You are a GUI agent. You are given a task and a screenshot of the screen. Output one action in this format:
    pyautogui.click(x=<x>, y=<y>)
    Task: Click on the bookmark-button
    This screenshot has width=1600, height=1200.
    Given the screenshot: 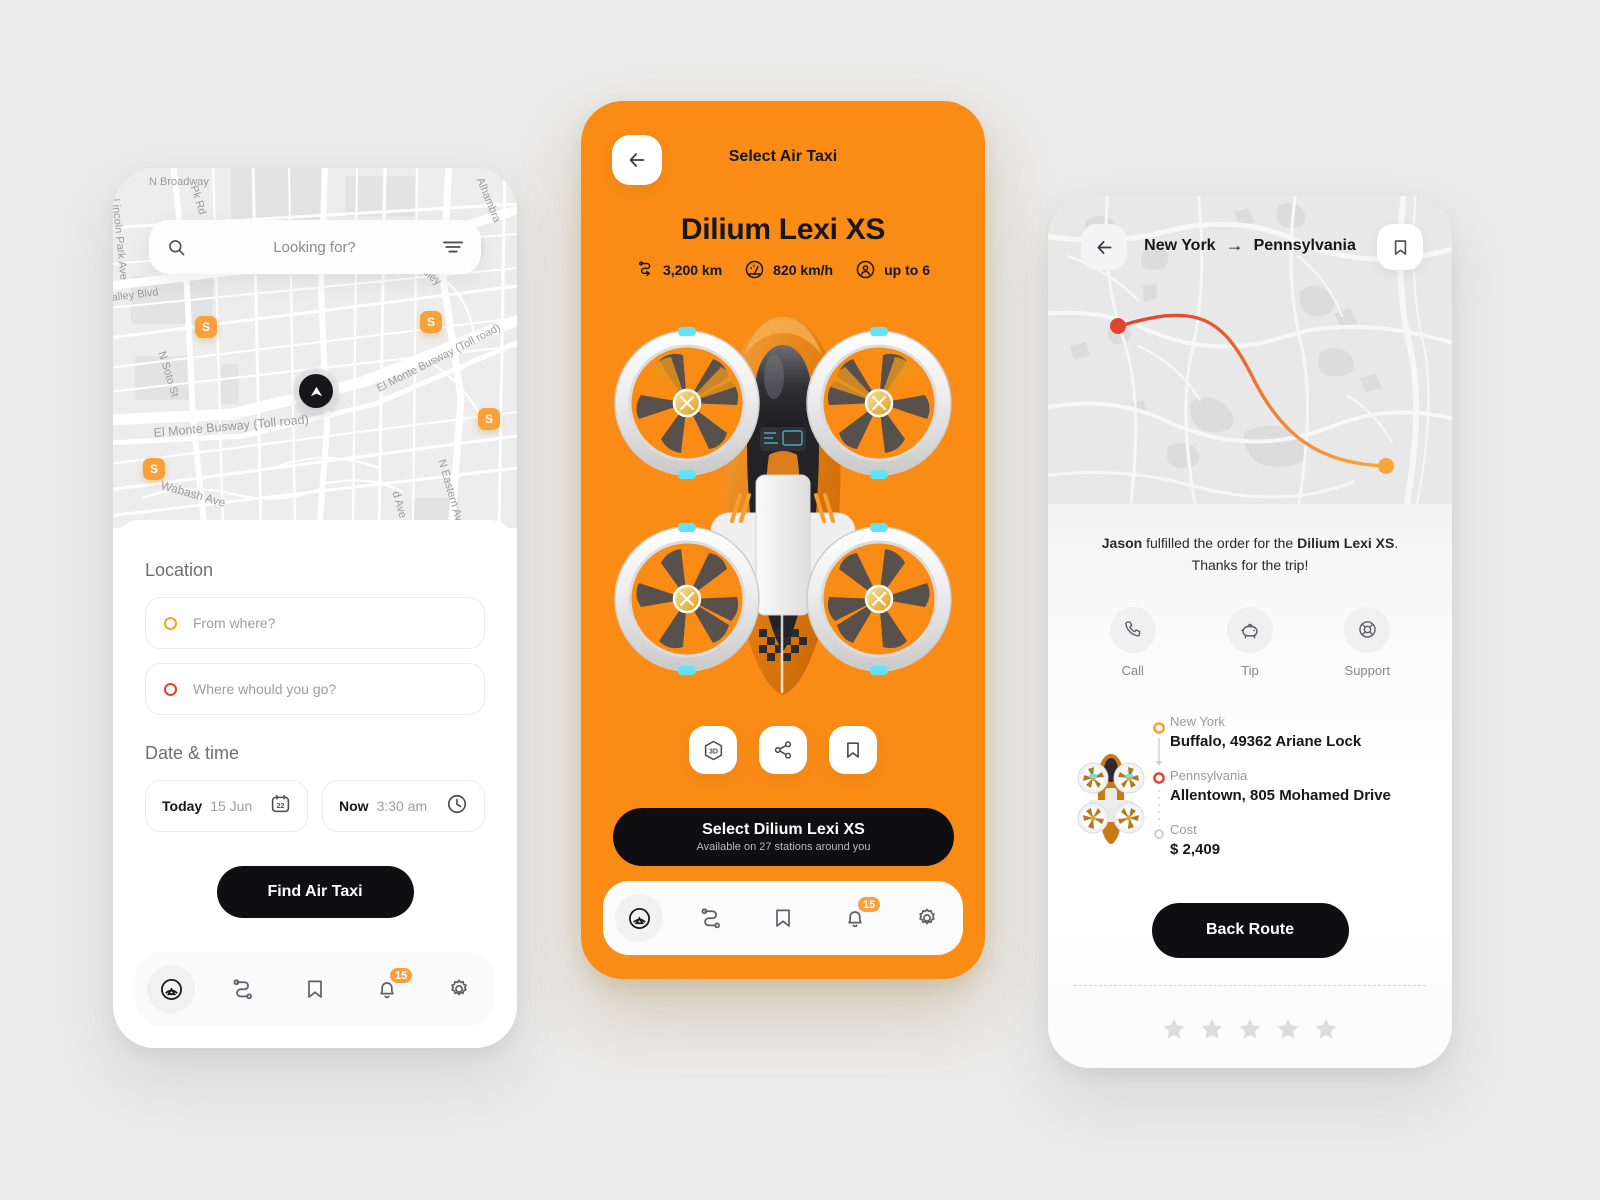 What is the action you would take?
    pyautogui.click(x=853, y=750)
    